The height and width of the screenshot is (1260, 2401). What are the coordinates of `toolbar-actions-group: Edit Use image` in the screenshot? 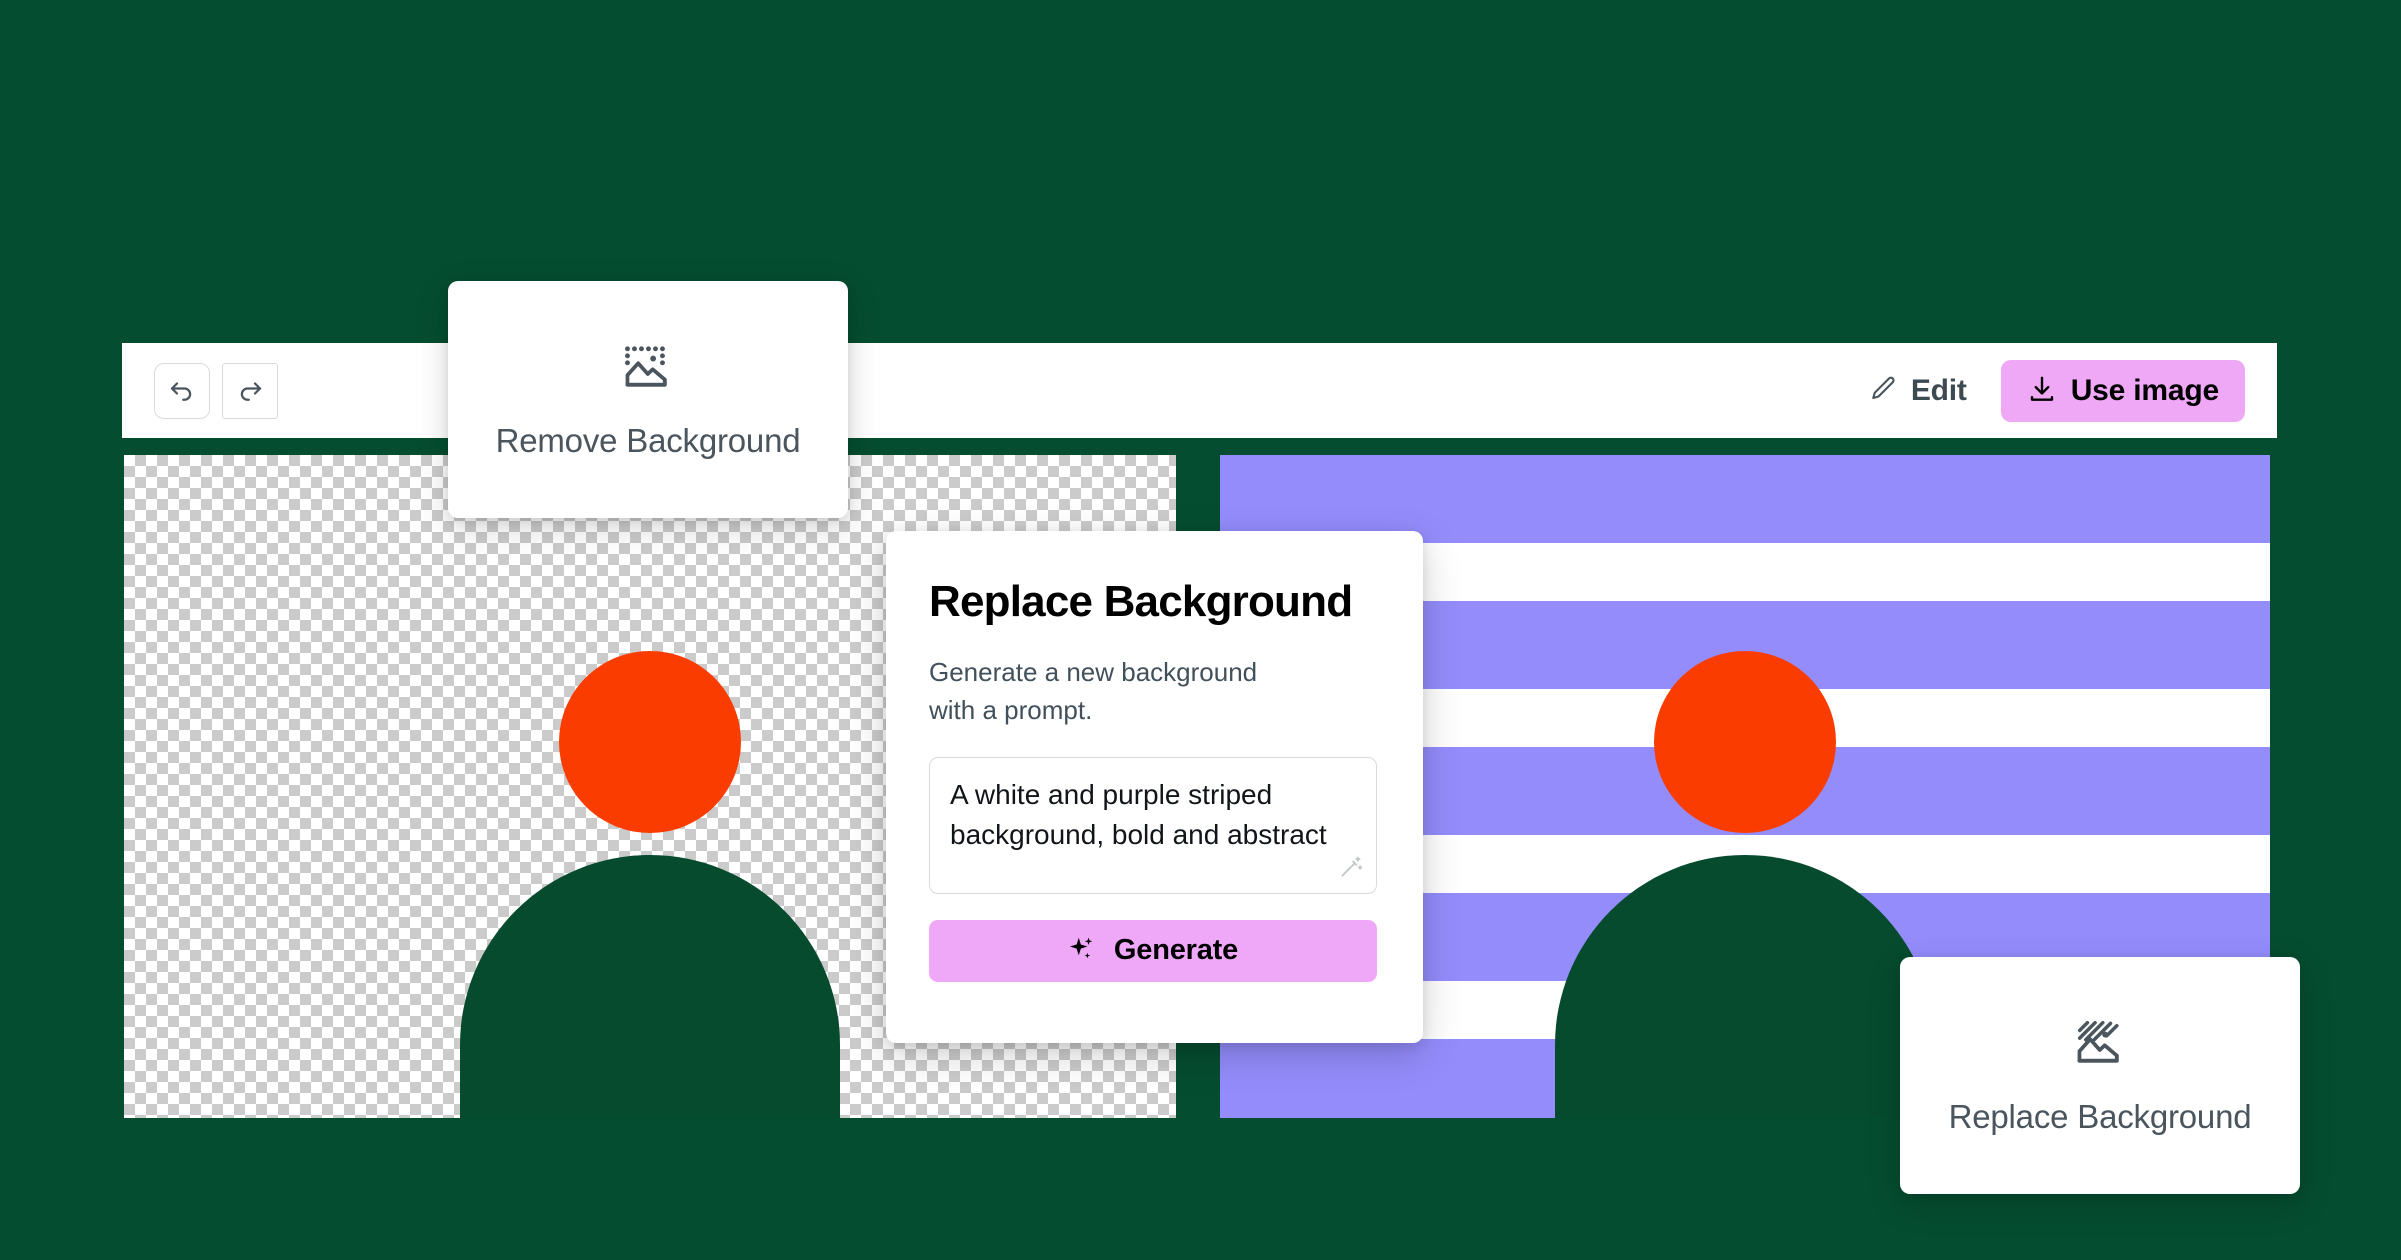 It's located at (2053, 390).